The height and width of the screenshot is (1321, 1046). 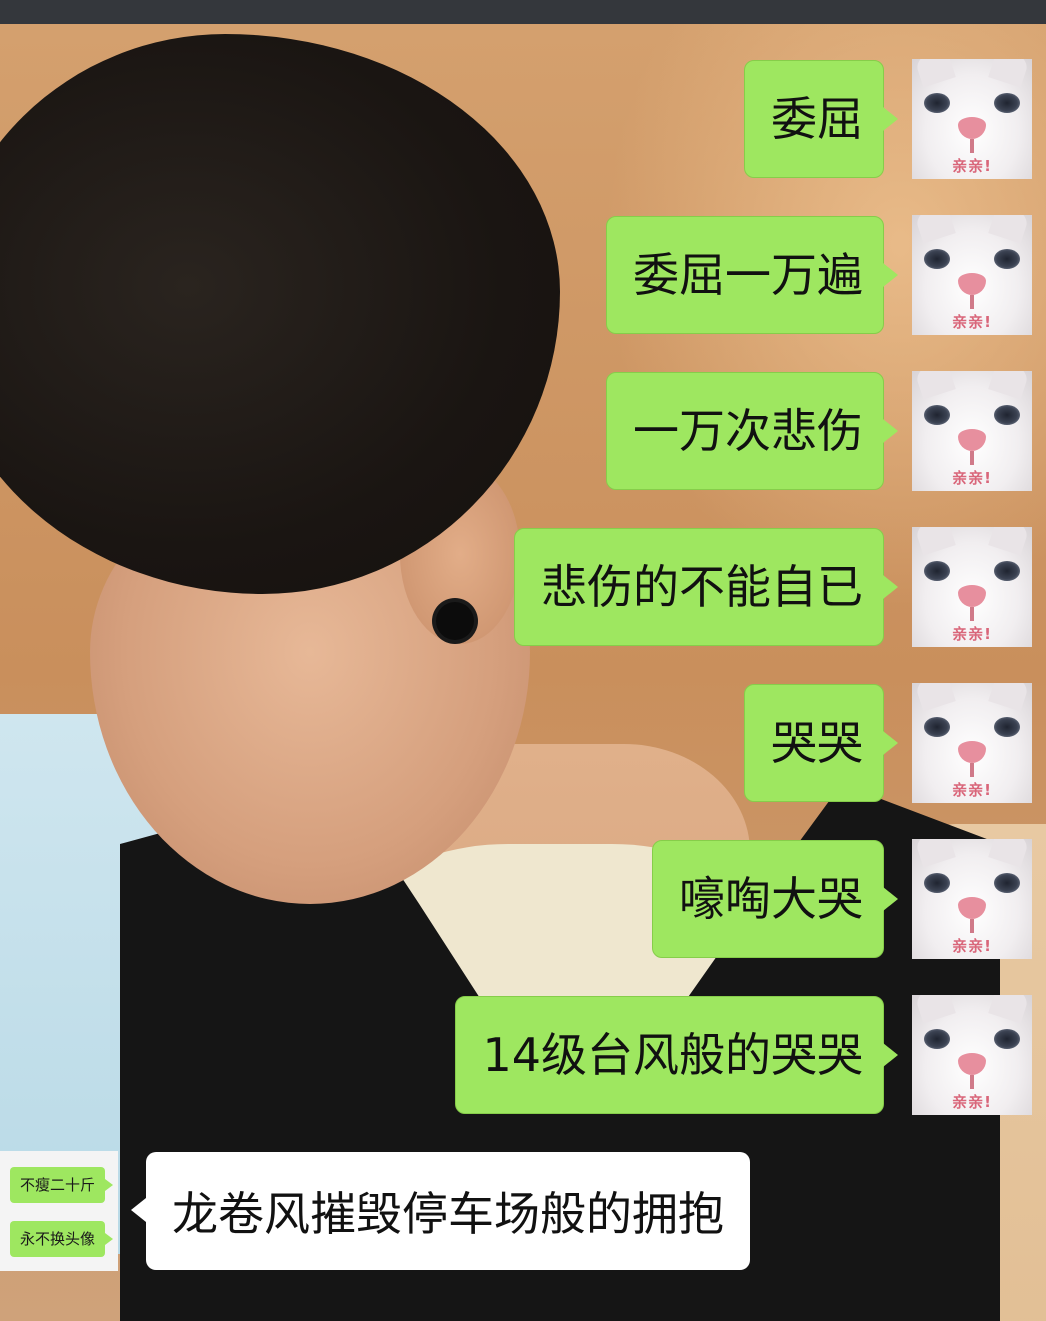 I want to click on message-row: 委屈一万遍 亲亲!, so click(x=819, y=275).